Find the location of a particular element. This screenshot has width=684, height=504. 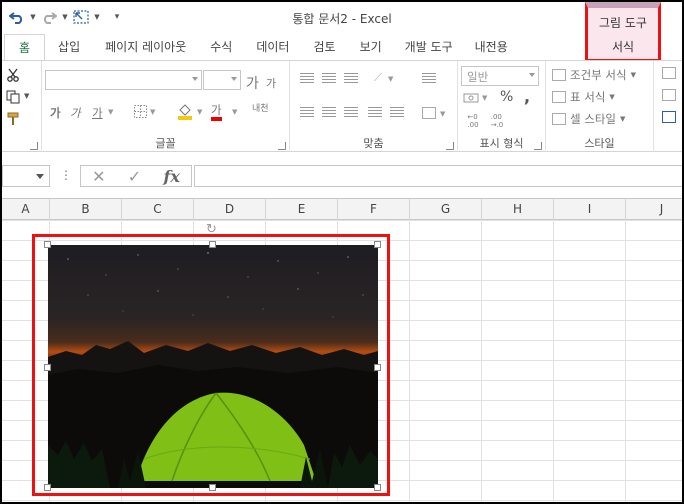

number-group-label: 표시 형식 is located at coordinates (501, 143).